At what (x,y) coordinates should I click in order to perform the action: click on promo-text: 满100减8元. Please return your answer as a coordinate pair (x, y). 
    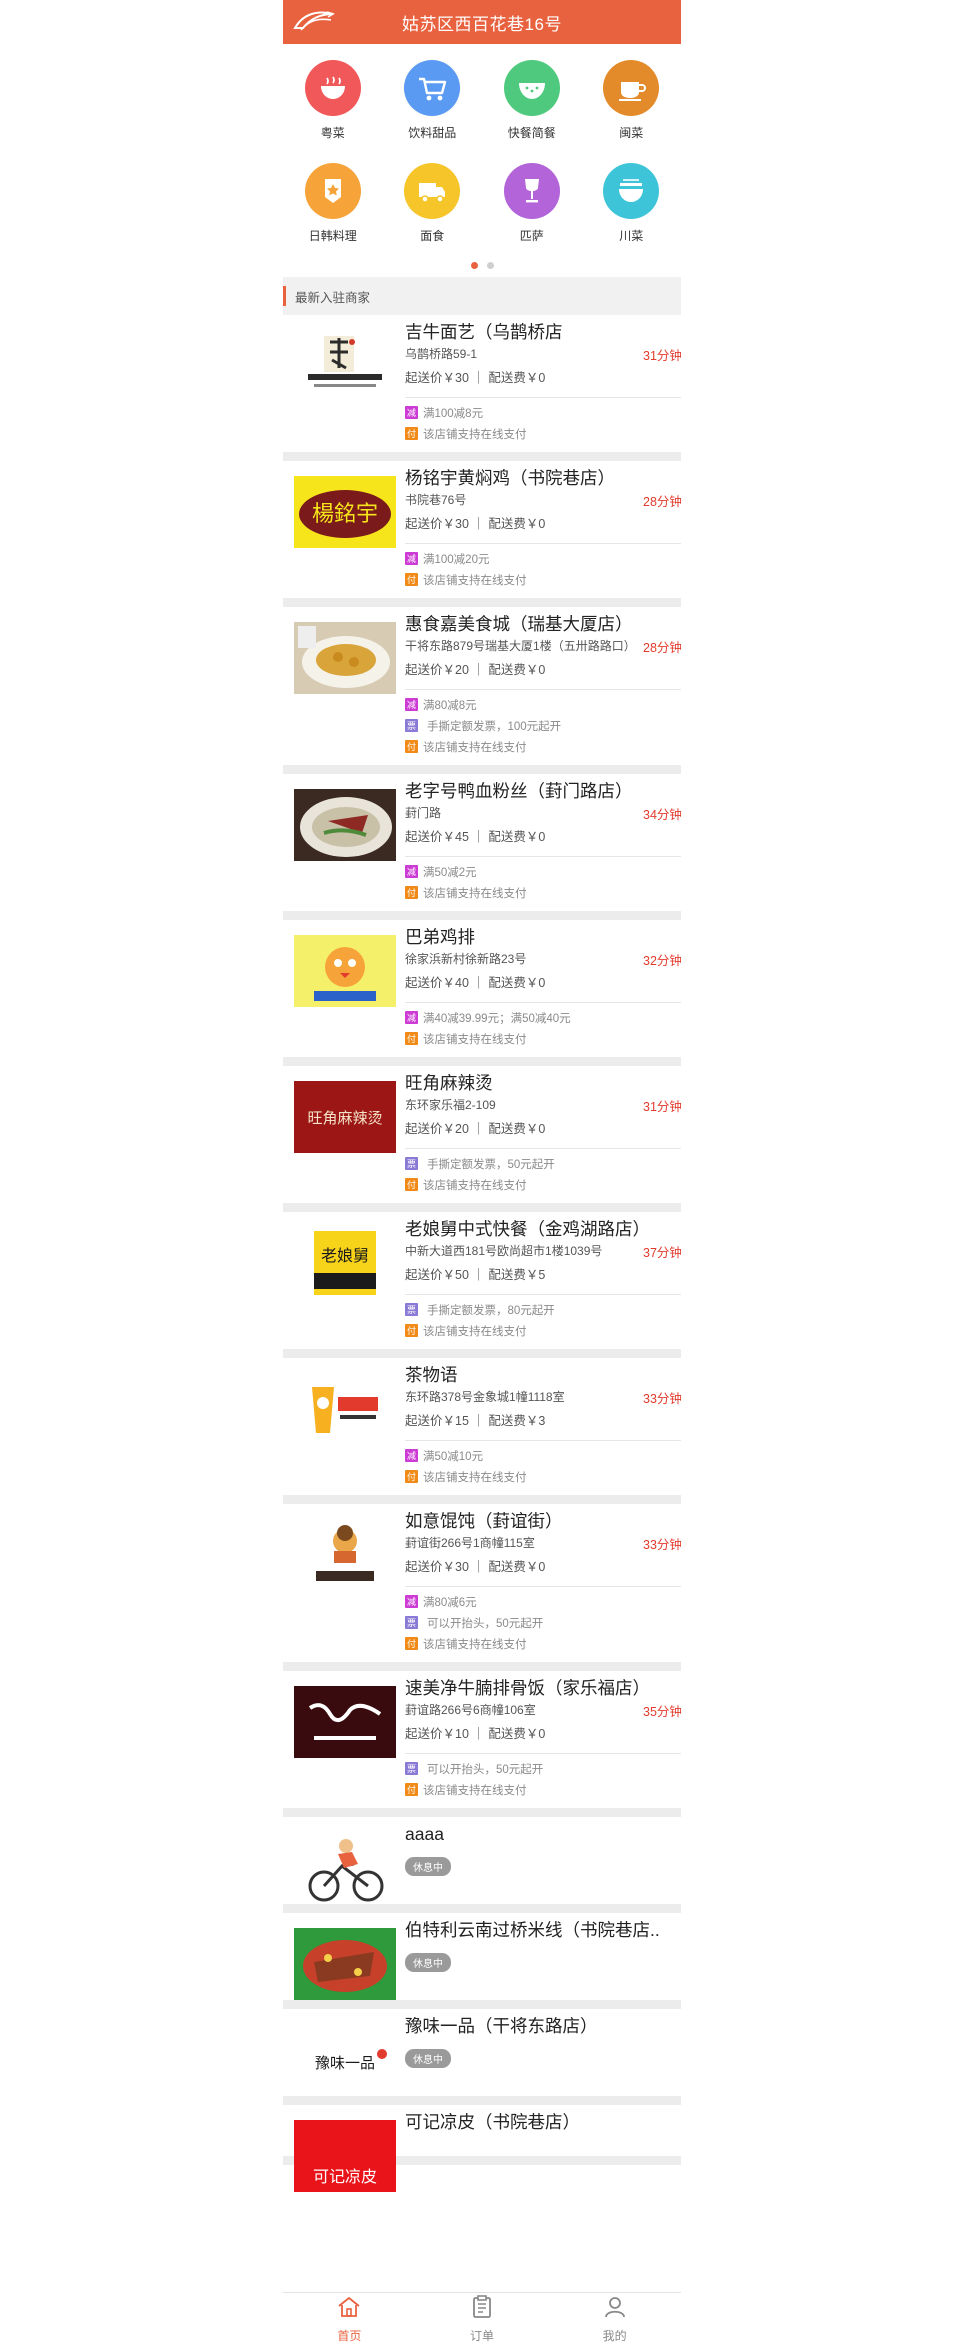
    Looking at the image, I should click on (453, 413).